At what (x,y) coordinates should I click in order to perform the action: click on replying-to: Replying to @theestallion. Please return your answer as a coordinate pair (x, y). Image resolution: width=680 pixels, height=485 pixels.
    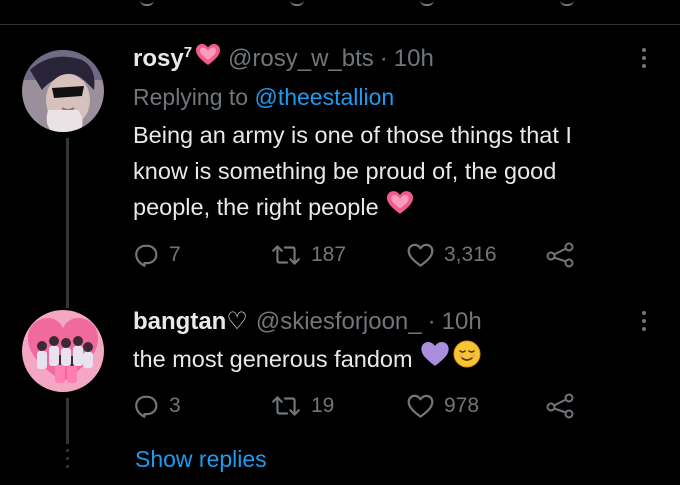
    Looking at the image, I should click on (264, 97).